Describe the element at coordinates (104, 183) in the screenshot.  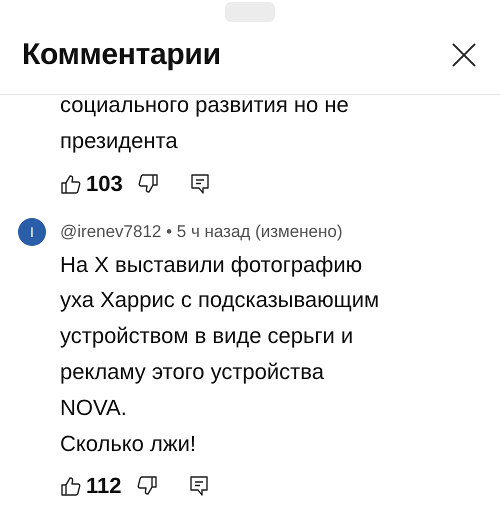
I see `like-count: 103` at that location.